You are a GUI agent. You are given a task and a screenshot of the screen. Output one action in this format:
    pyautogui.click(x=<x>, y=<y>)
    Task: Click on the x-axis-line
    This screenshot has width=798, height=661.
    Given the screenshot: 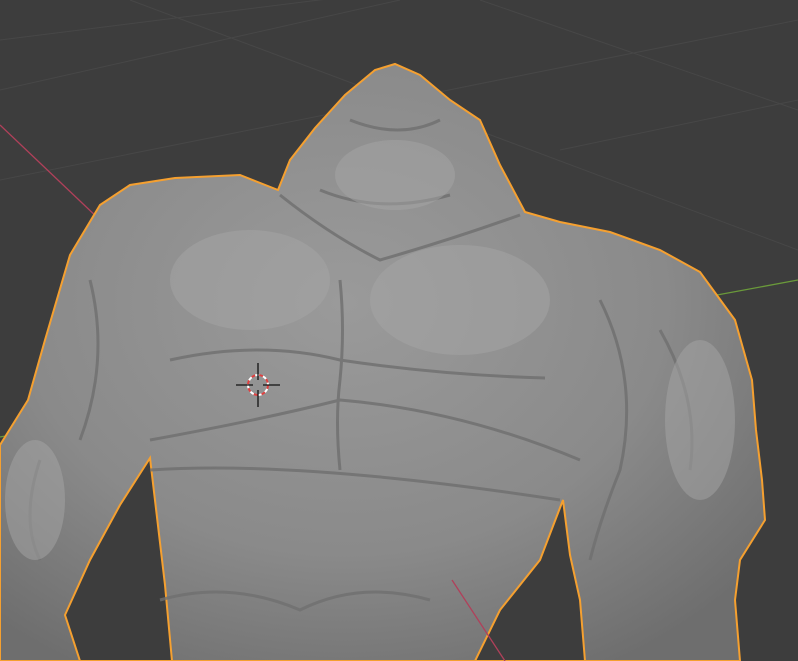 What is the action you would take?
    pyautogui.click(x=50, y=172)
    